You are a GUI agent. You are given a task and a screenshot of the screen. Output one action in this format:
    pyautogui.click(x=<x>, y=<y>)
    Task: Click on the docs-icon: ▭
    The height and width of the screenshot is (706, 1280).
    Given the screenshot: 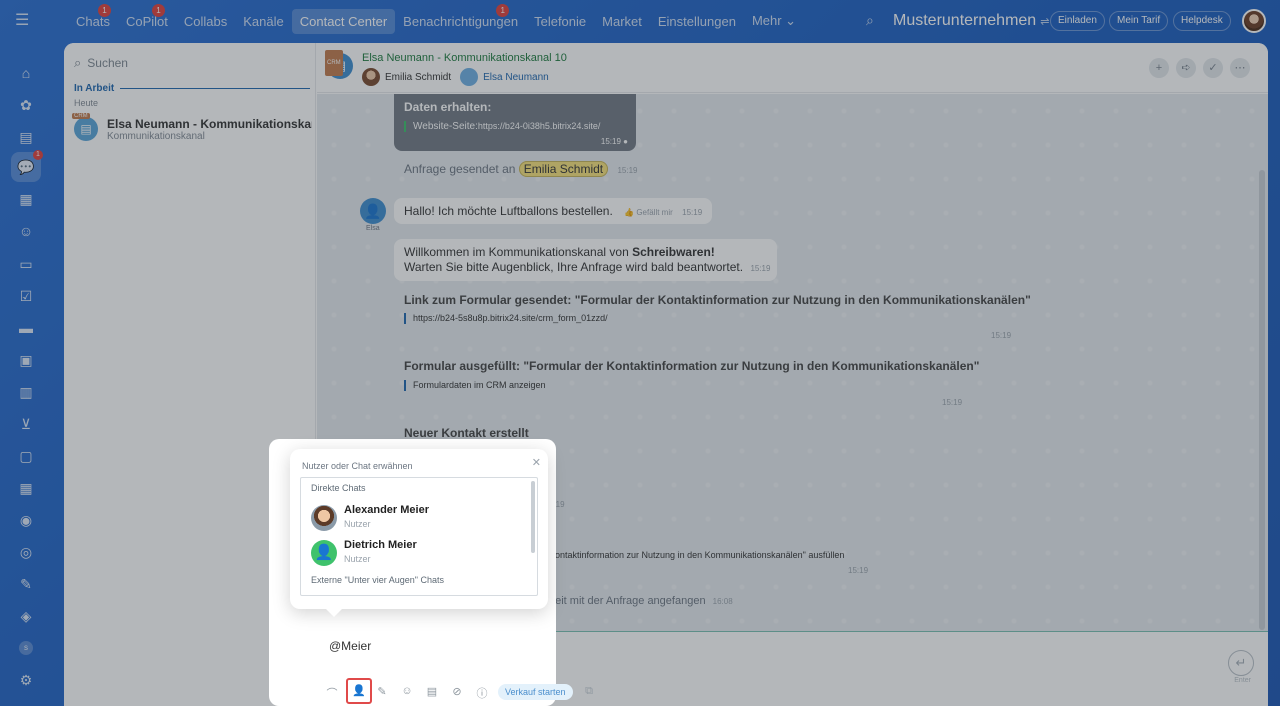 What is the action you would take?
    pyautogui.click(x=26, y=264)
    